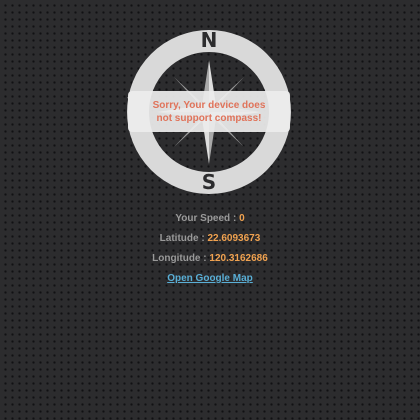 The image size is (420, 420). I want to click on longitude-row: Longitude : 120.3162686, so click(210, 261).